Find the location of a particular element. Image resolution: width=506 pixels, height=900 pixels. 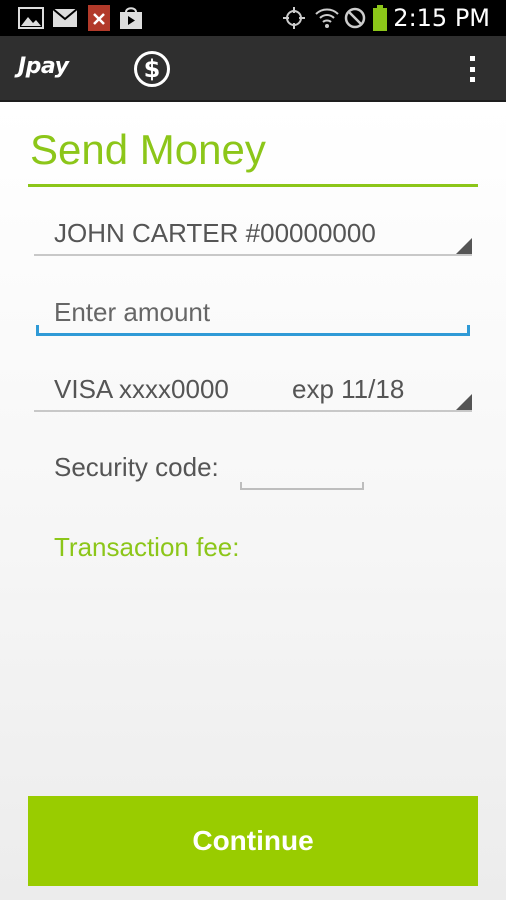

amount-underline is located at coordinates (253, 334).